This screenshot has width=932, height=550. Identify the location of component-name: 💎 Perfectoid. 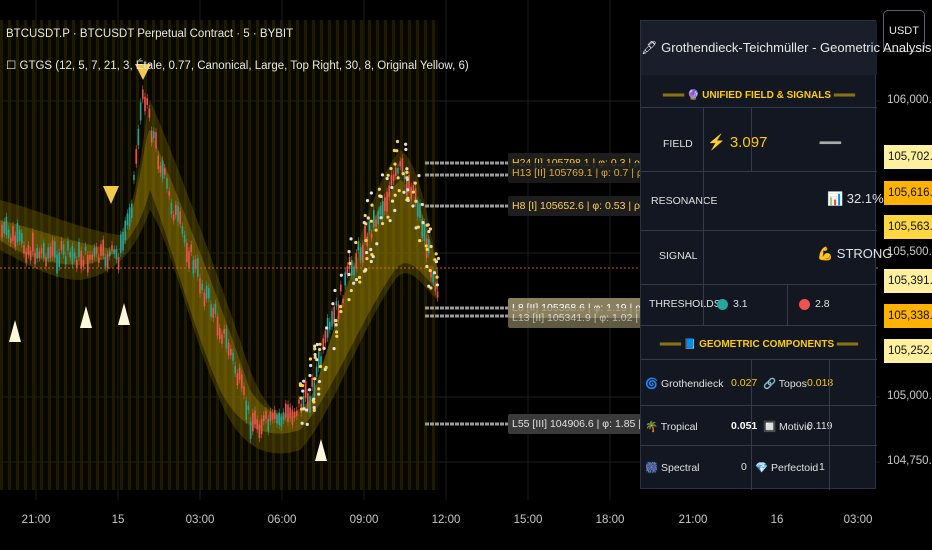
(787, 468).